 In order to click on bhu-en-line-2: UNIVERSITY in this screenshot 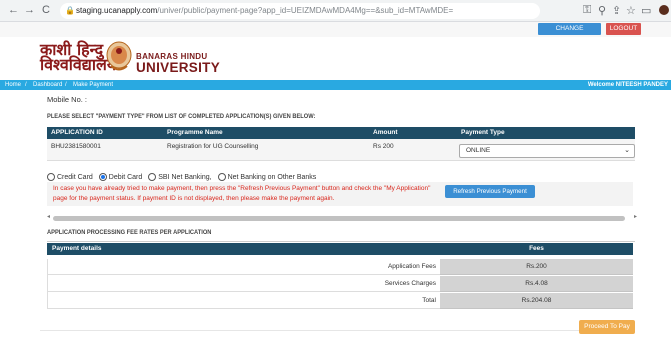, I will do `click(178, 67)`.